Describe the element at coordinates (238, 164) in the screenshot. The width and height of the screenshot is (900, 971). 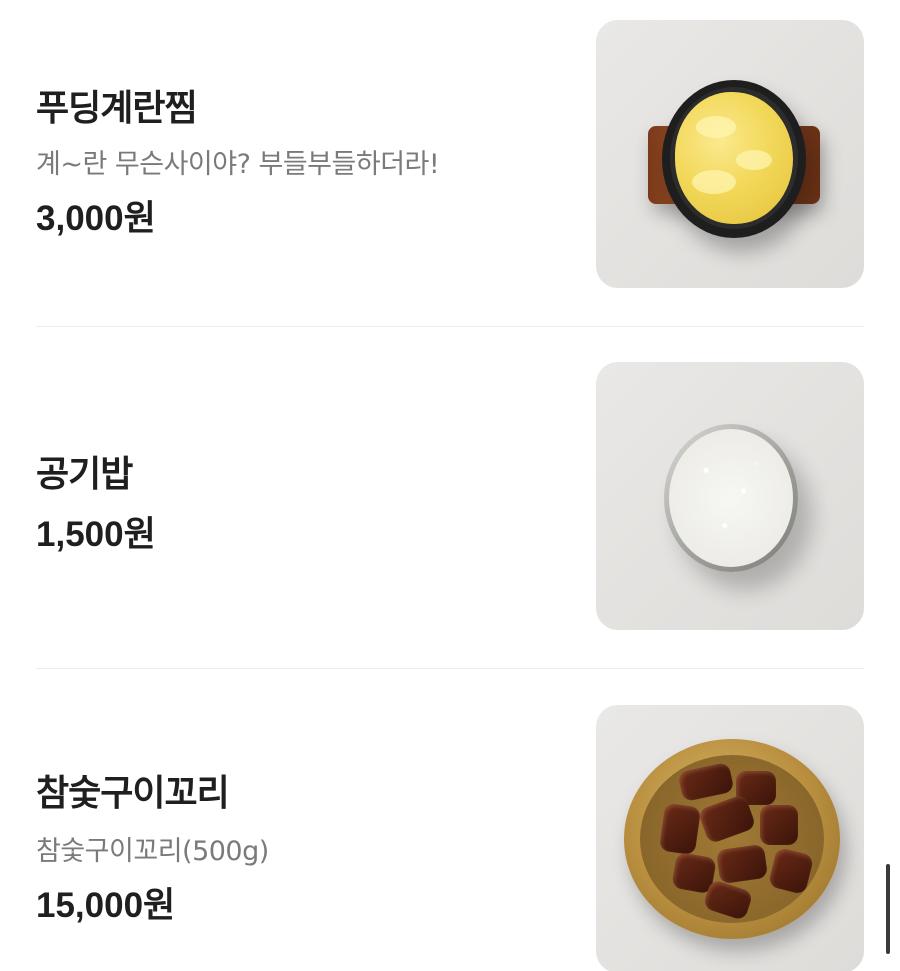
I see `menu-item-description: 계~란 무슨사이야? 부들부들하더라!` at that location.